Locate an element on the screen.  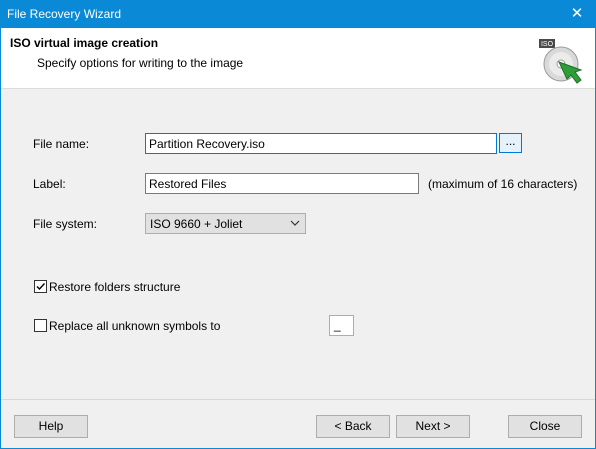
title-bar: File Recovery Wizard ✕ is located at coordinates (298, 14).